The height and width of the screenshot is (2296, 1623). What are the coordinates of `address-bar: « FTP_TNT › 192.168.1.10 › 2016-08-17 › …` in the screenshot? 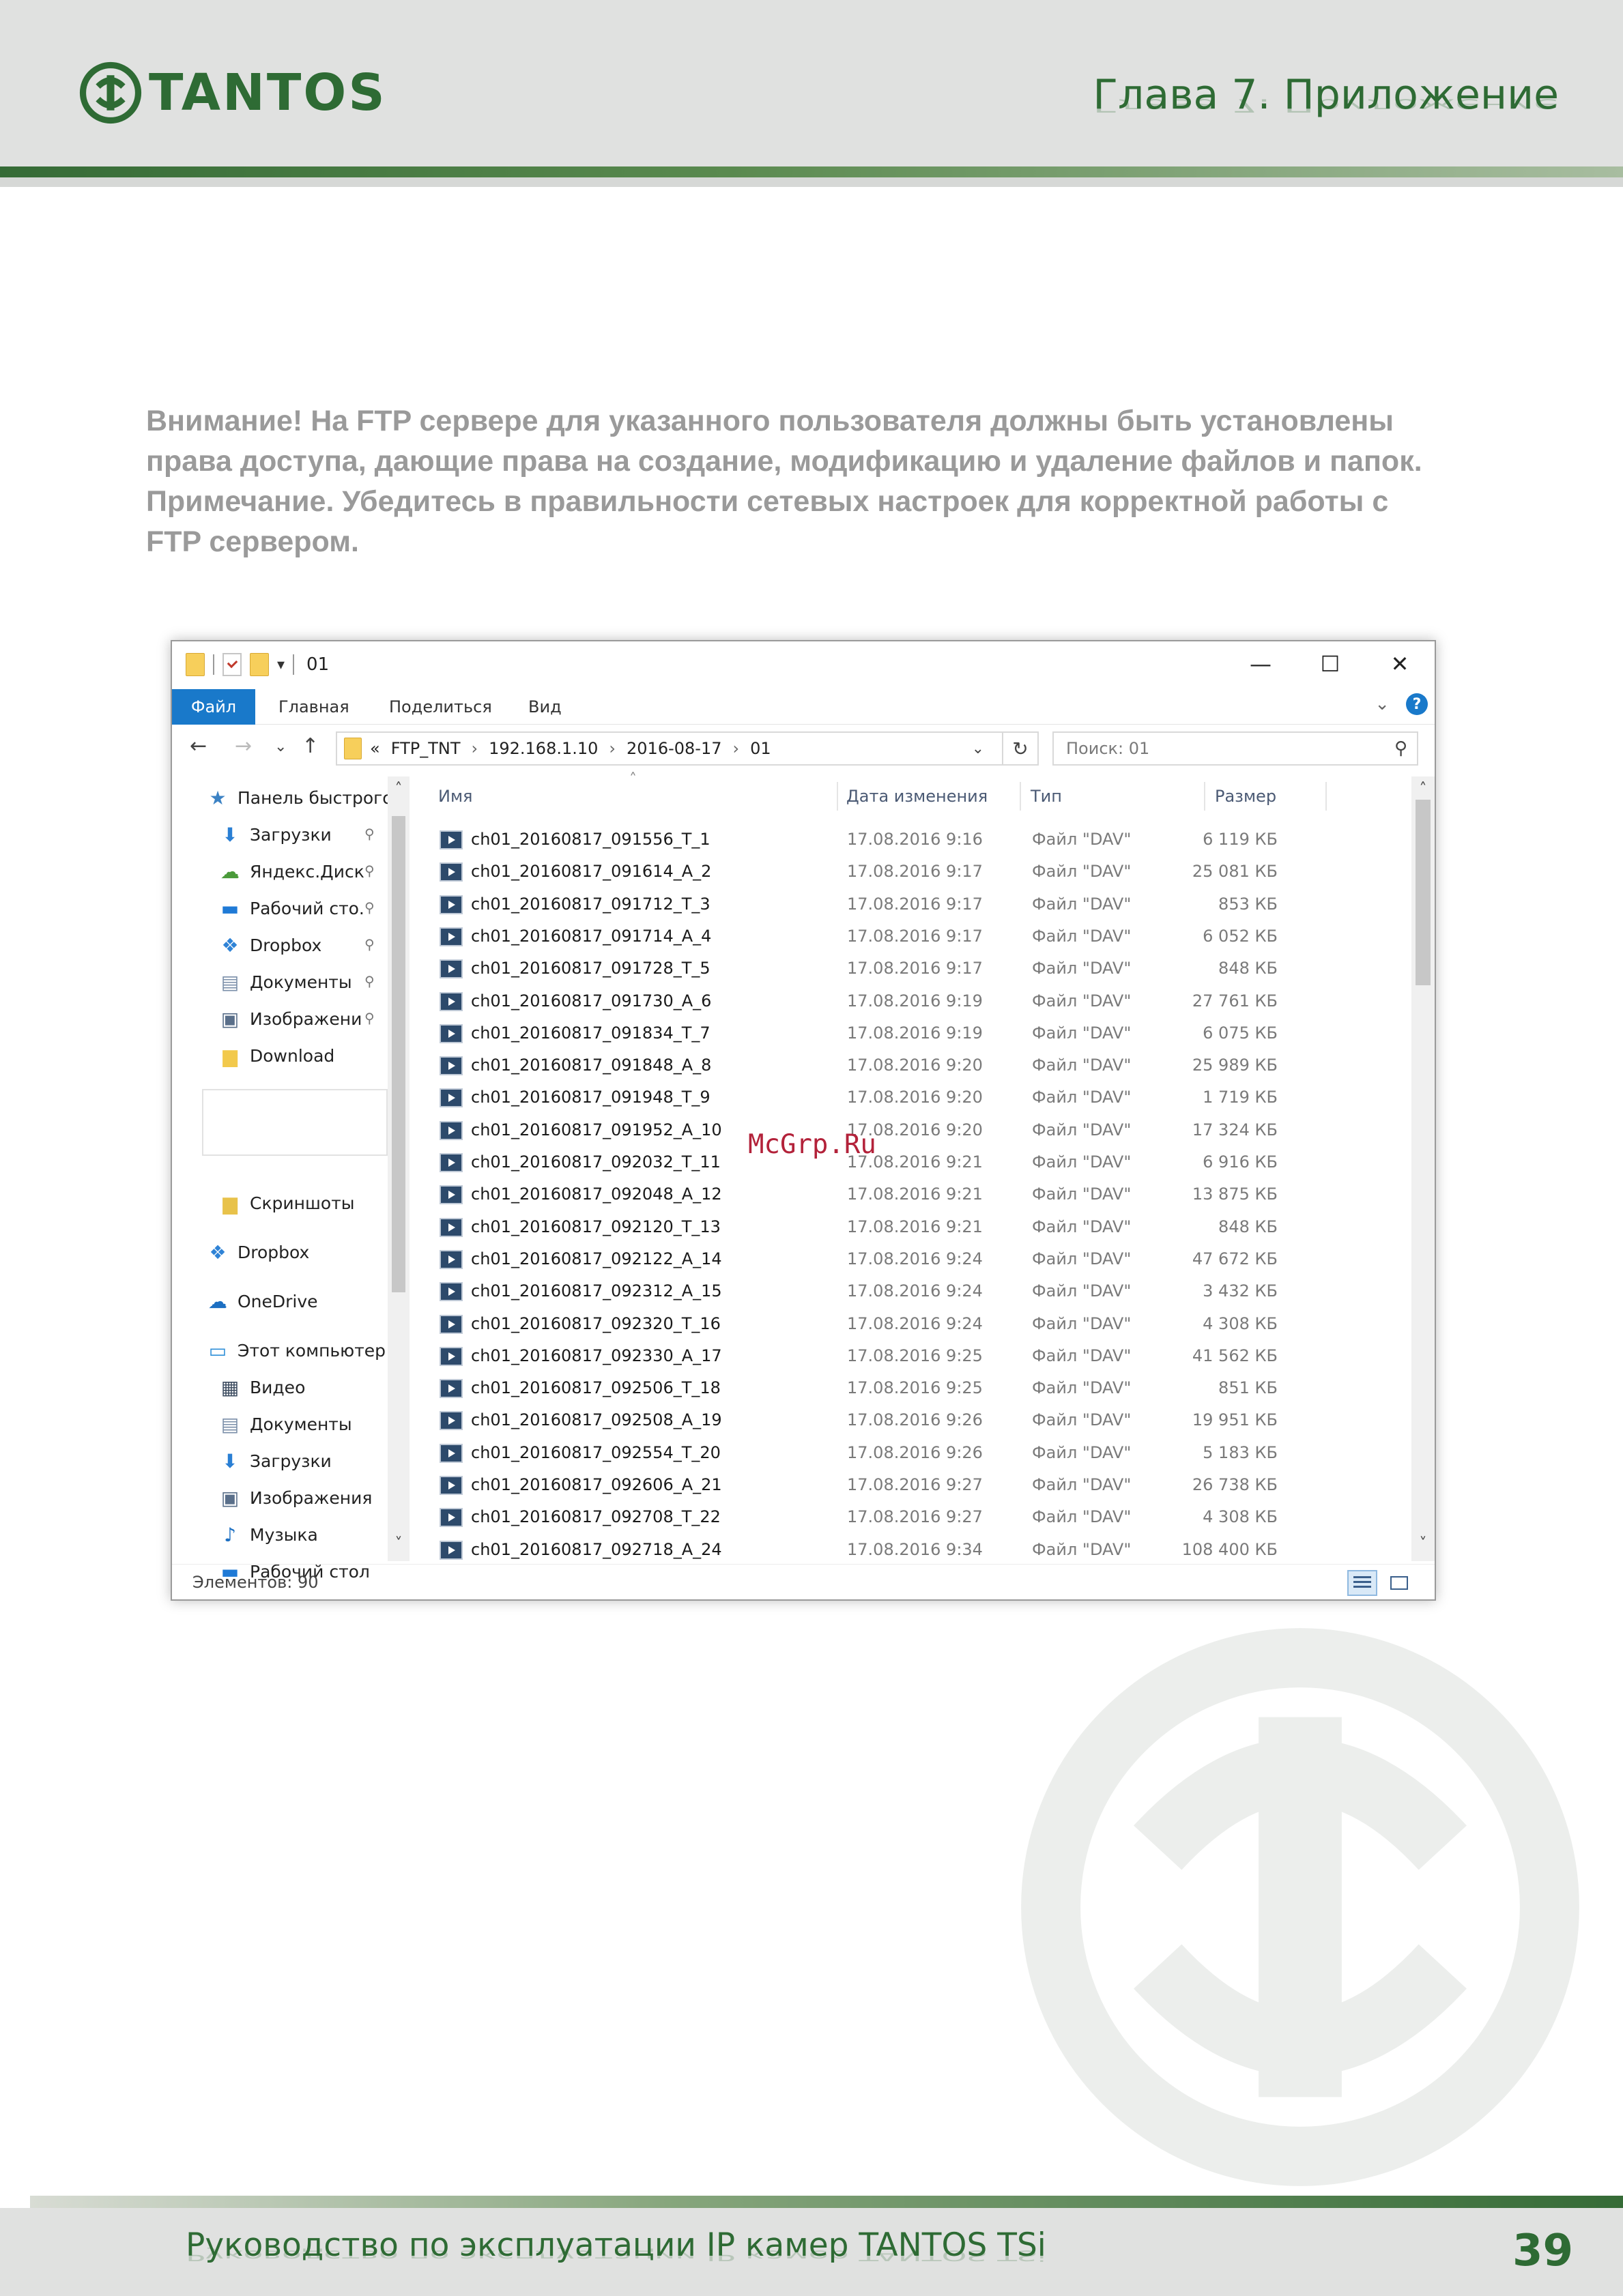 It's located at (669, 748).